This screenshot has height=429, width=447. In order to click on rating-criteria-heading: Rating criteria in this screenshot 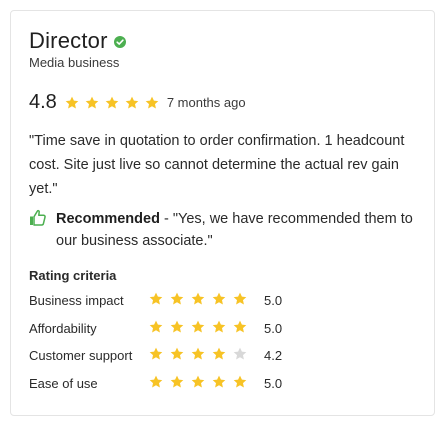, I will do `click(73, 275)`.